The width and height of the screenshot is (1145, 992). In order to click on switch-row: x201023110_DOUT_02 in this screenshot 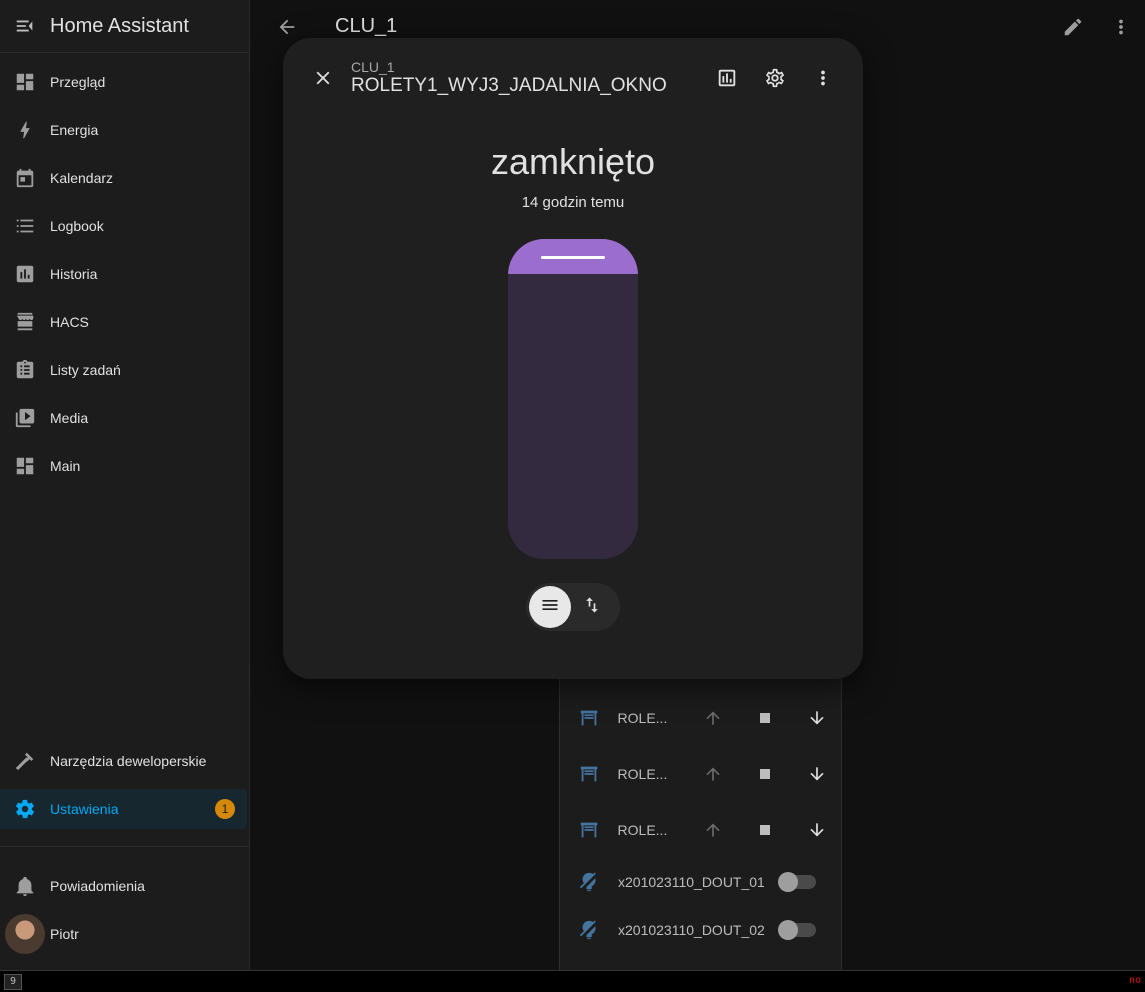, I will do `click(701, 930)`.